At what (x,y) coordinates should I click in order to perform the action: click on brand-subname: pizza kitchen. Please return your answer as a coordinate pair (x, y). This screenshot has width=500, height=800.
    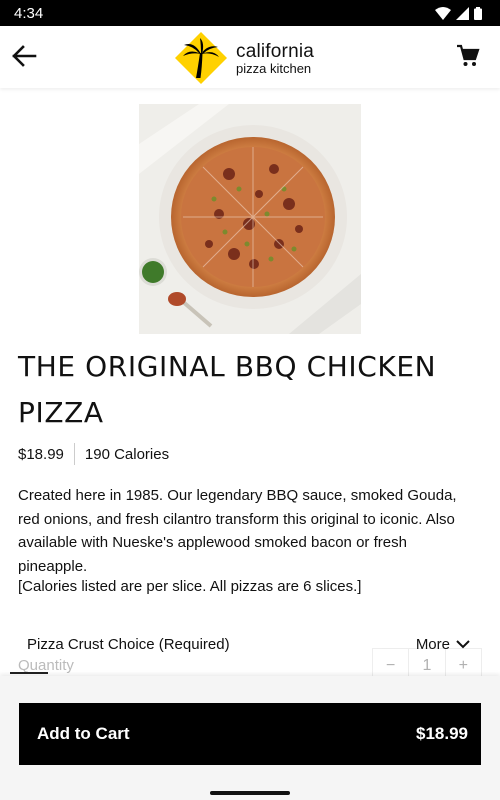
    Looking at the image, I should click on (274, 68).